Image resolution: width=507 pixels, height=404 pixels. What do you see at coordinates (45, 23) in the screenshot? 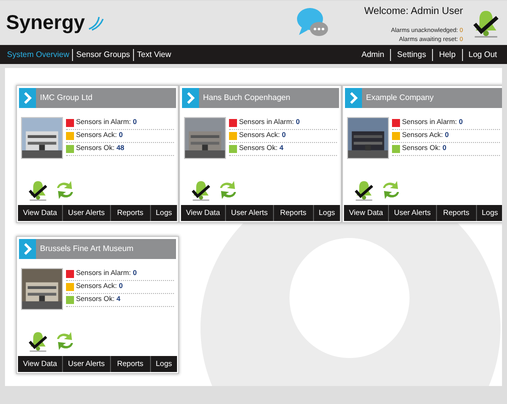
I see `logo: Synergy` at bounding box center [45, 23].